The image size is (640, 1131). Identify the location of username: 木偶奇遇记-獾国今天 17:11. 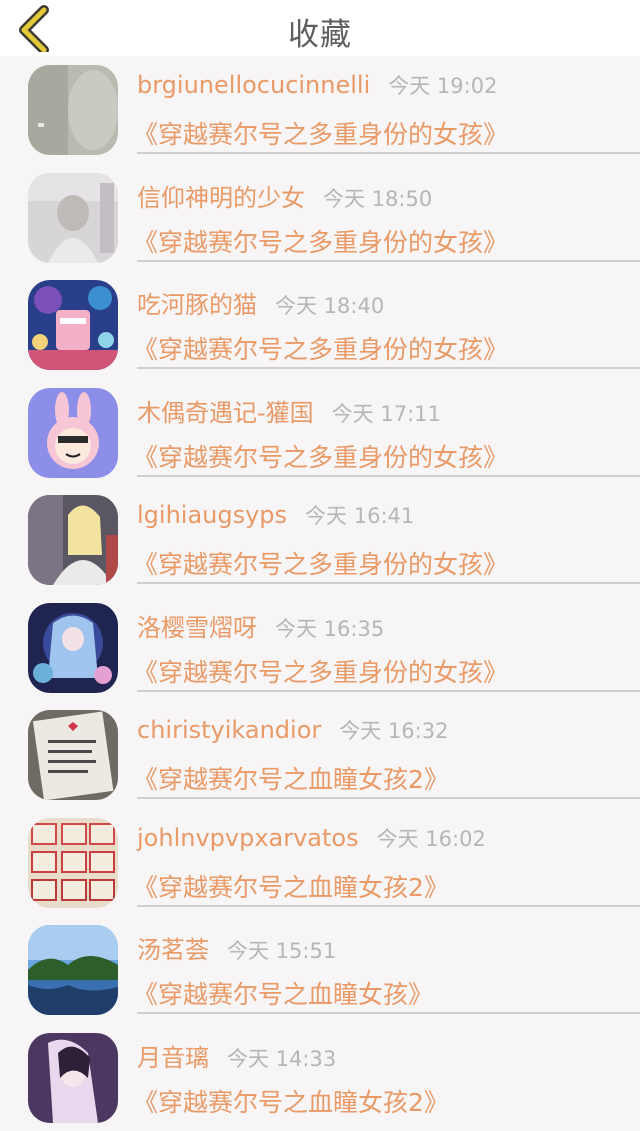
(289, 410).